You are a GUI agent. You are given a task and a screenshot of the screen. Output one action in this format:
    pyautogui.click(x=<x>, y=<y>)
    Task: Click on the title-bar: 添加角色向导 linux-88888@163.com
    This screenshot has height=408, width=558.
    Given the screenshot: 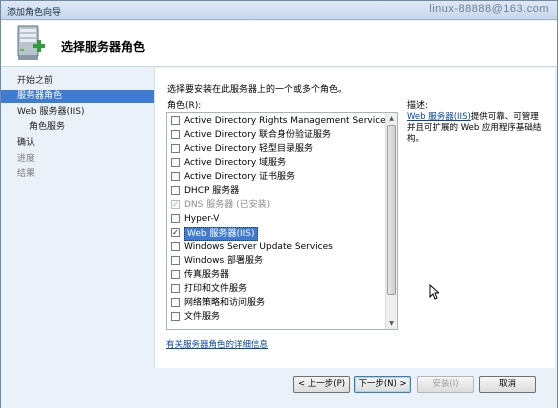 What is the action you would take?
    pyautogui.click(x=279, y=10)
    